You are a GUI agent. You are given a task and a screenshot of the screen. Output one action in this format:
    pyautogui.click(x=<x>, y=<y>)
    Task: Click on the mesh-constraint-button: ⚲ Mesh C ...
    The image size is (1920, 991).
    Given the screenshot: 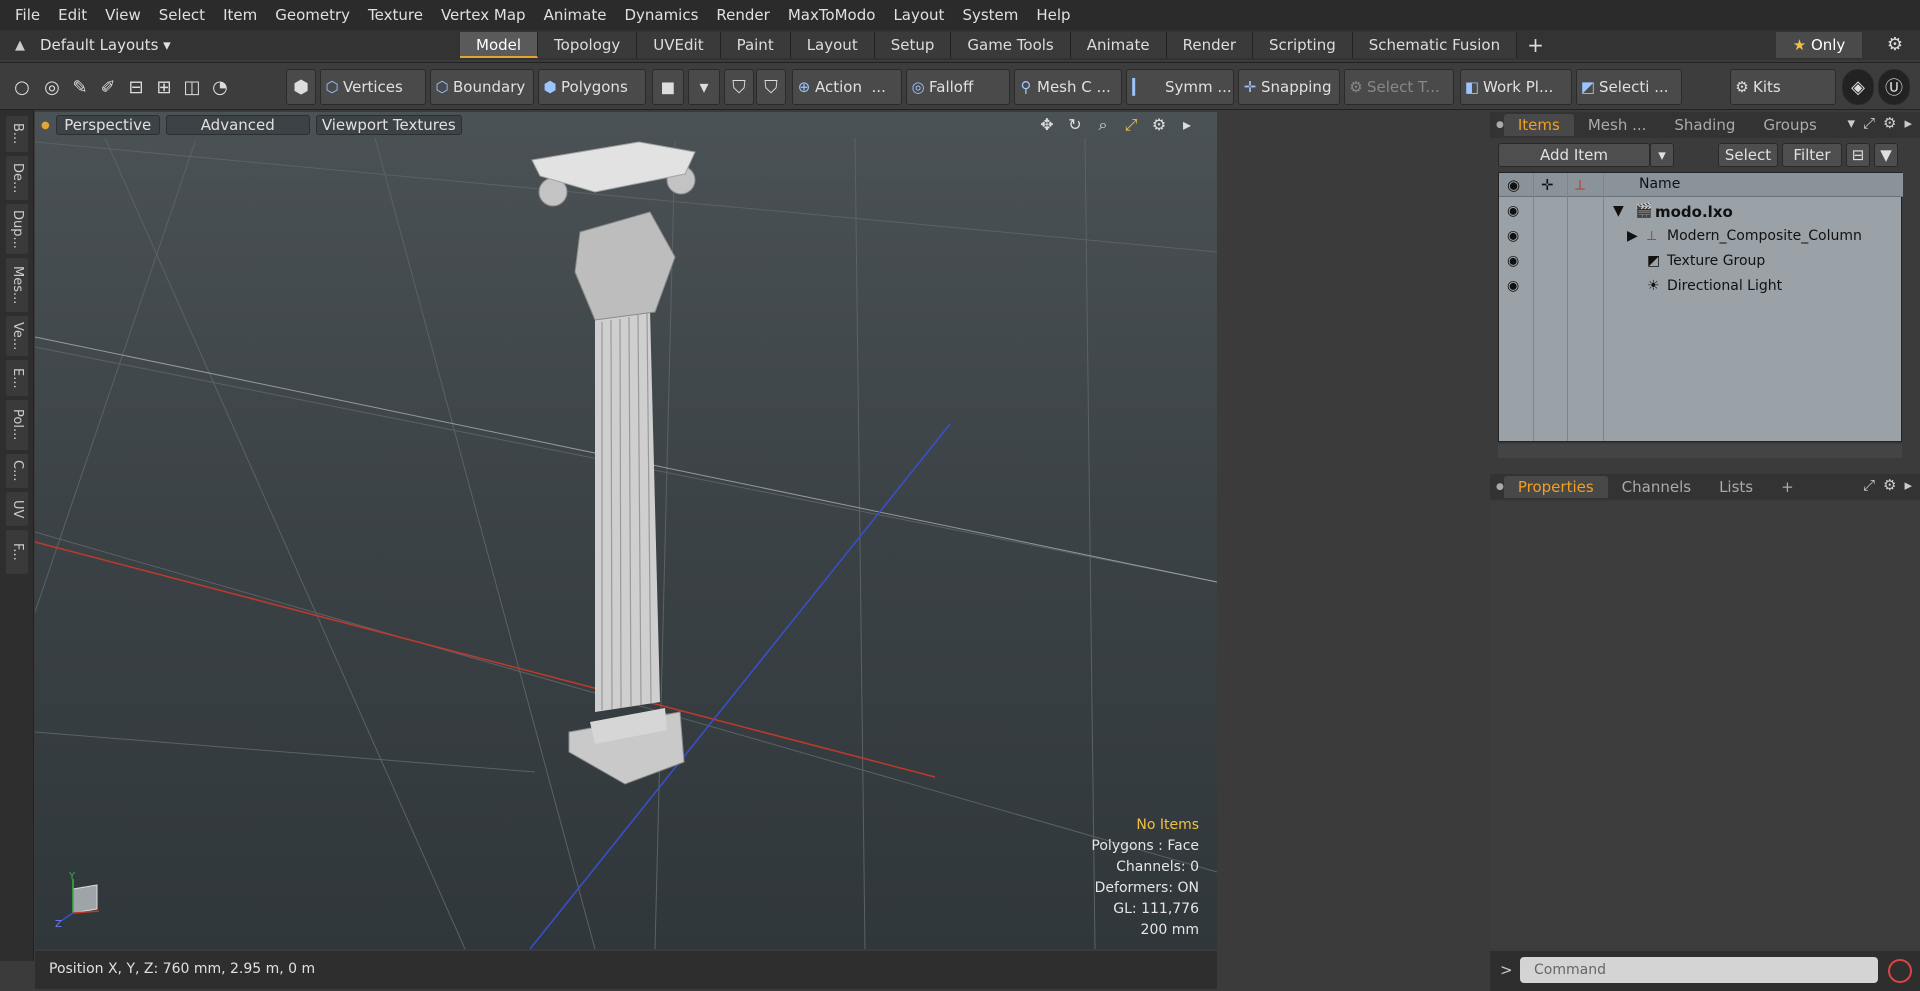 What is the action you would take?
    pyautogui.click(x=1068, y=87)
    